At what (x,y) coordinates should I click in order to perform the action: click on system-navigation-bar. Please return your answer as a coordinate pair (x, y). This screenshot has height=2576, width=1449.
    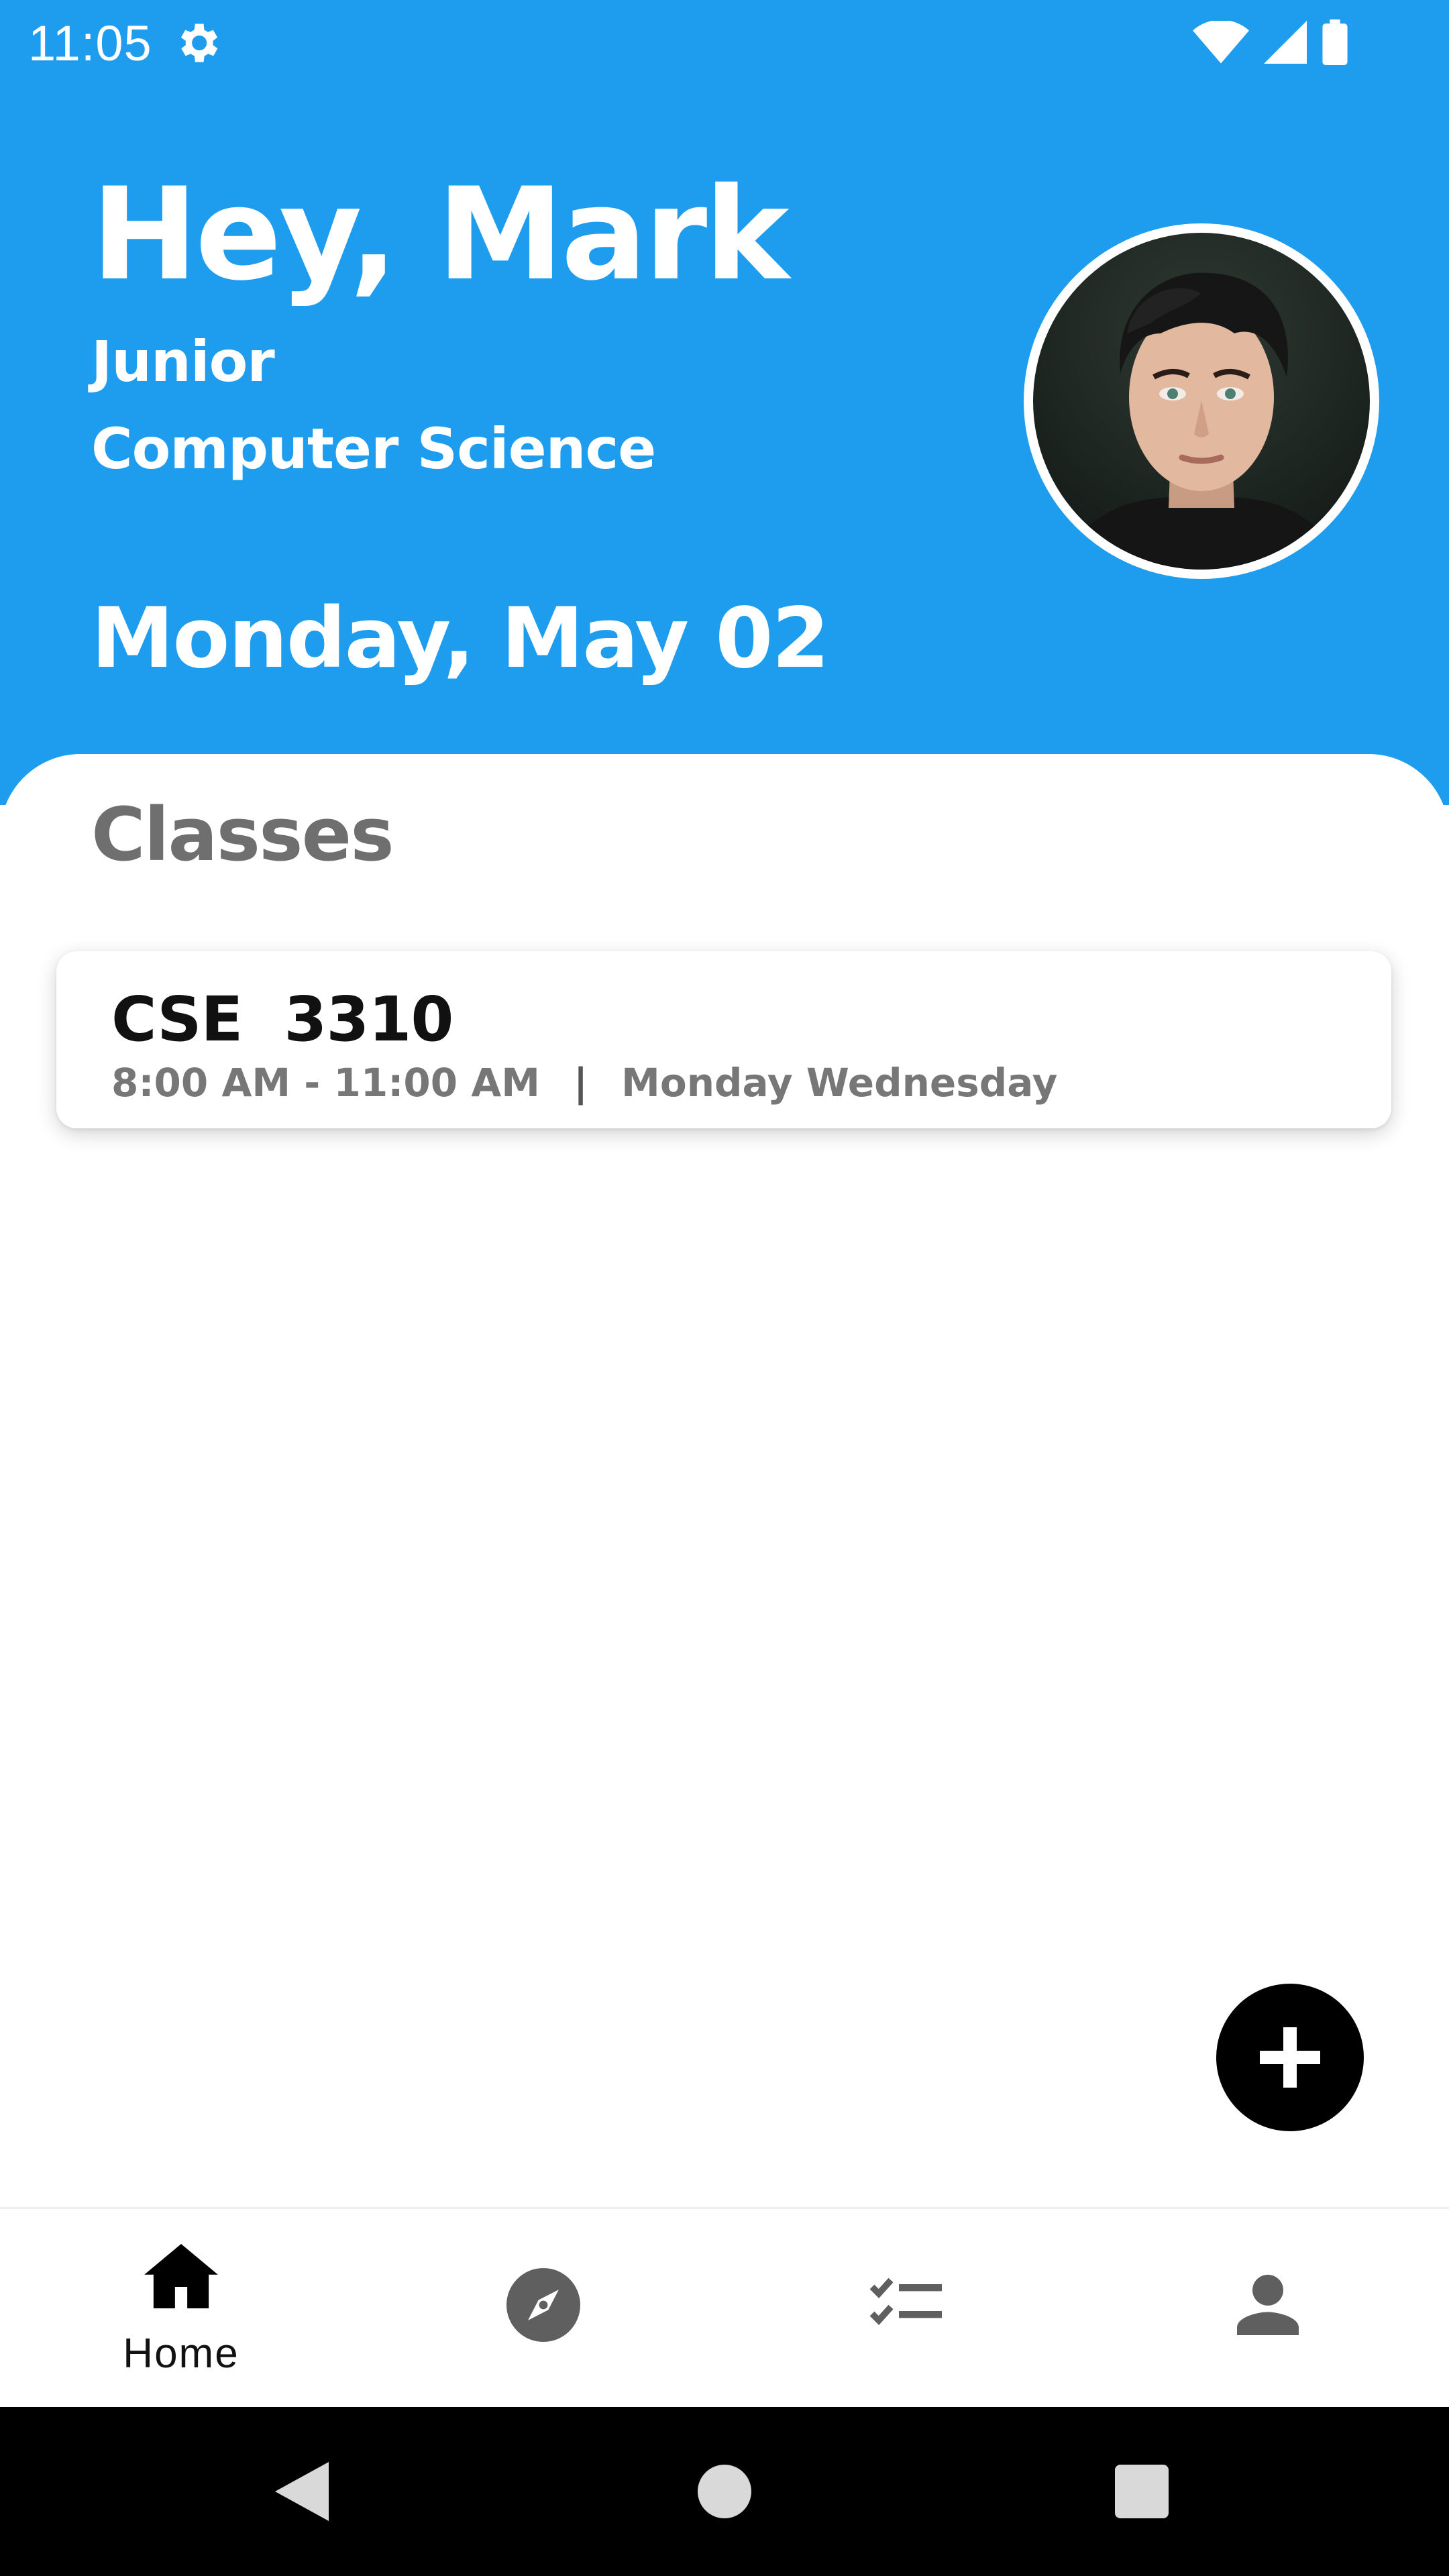
    Looking at the image, I should click on (724, 2491).